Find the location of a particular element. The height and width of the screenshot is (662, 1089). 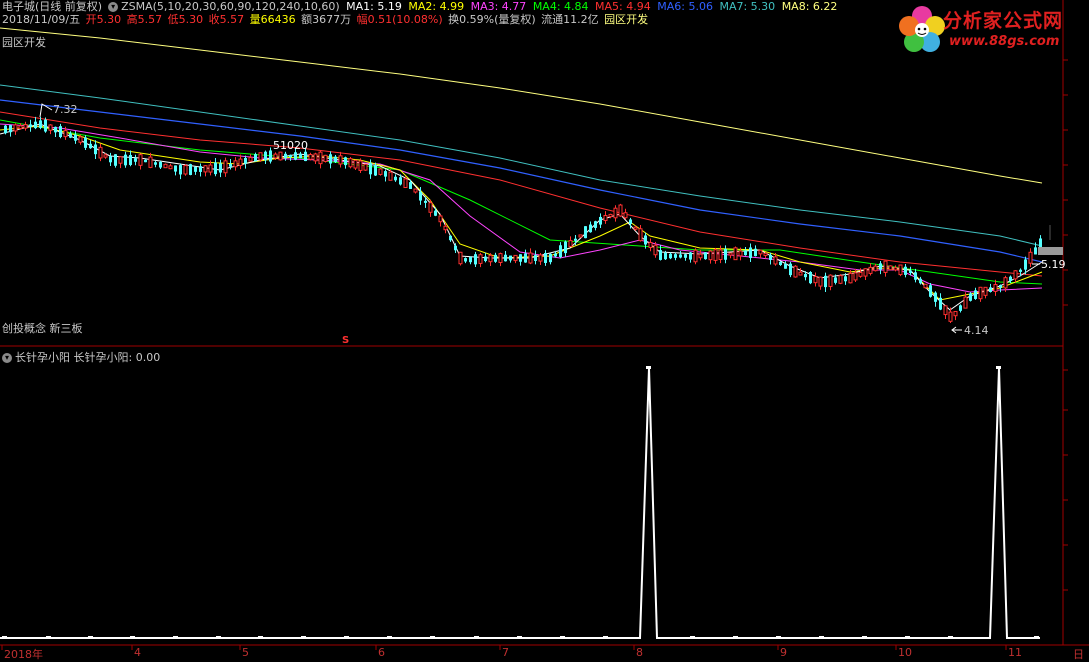

ma8-value: MA8: 6.22 is located at coordinates (809, 6).